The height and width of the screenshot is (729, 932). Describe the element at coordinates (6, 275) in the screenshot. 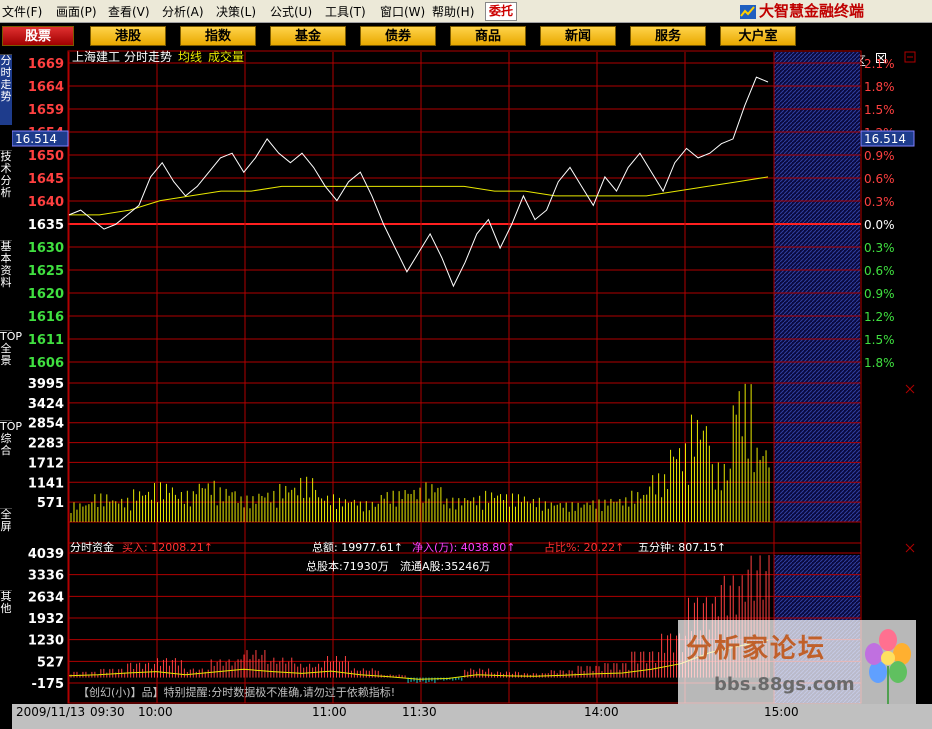

I see `left-tab-fundamentals: 基本资料` at that location.